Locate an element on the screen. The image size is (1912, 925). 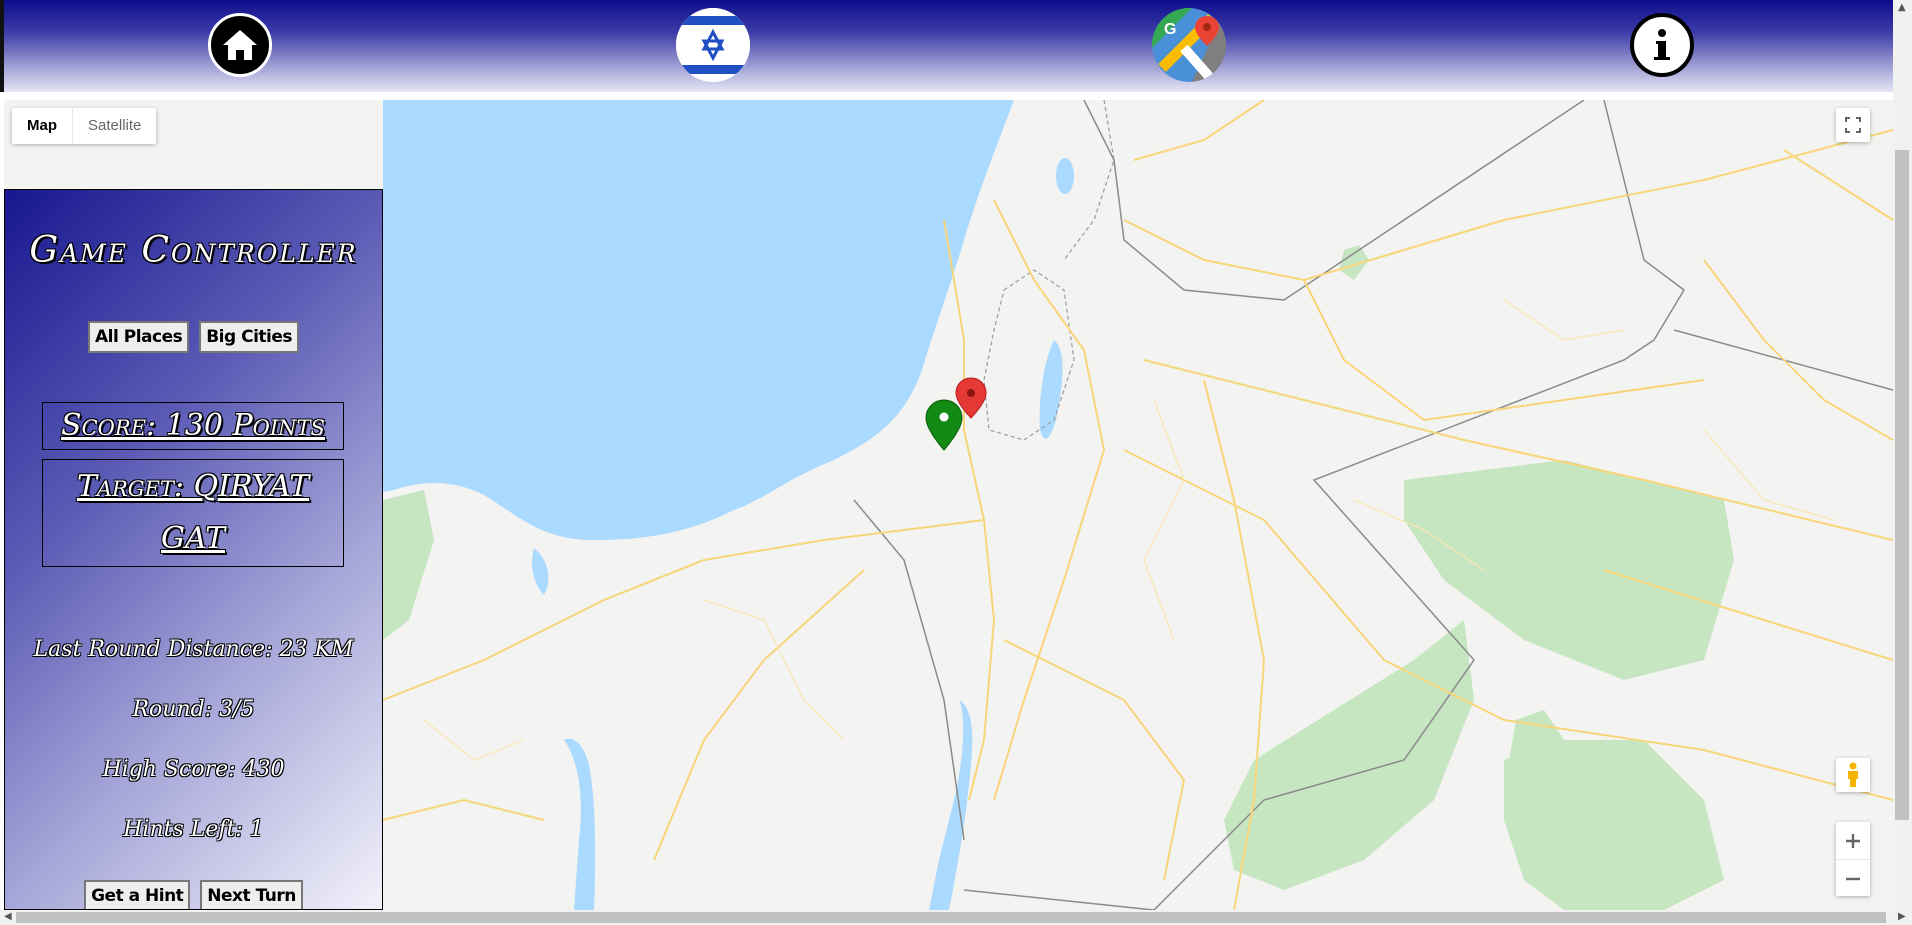
zoom-control is located at coordinates (1853, 859).